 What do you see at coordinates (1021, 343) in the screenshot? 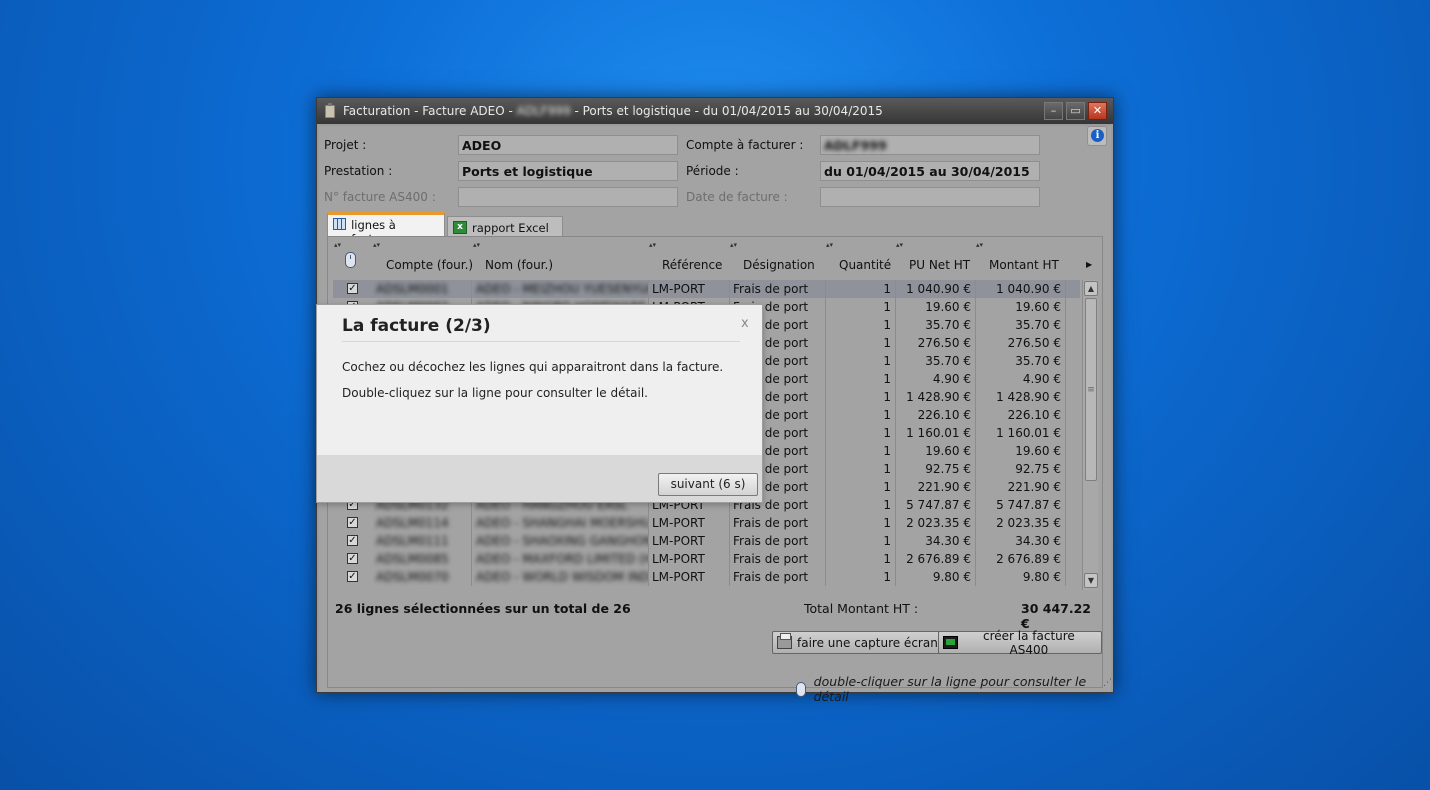
I see `cell-montant: 276.50 €` at bounding box center [1021, 343].